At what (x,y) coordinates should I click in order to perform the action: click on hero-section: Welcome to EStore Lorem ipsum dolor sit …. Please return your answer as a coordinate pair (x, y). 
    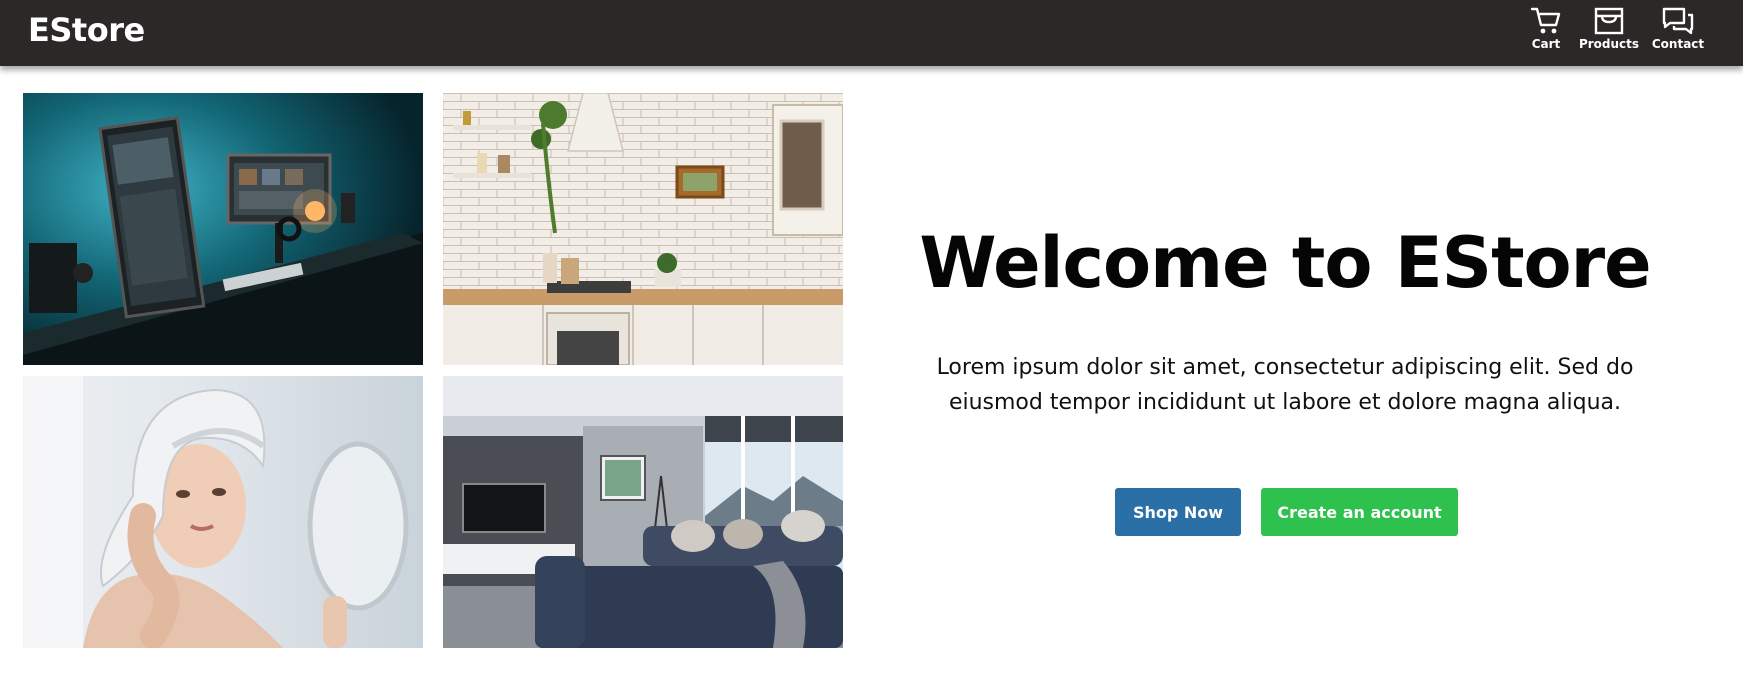
    Looking at the image, I should click on (1285, 320).